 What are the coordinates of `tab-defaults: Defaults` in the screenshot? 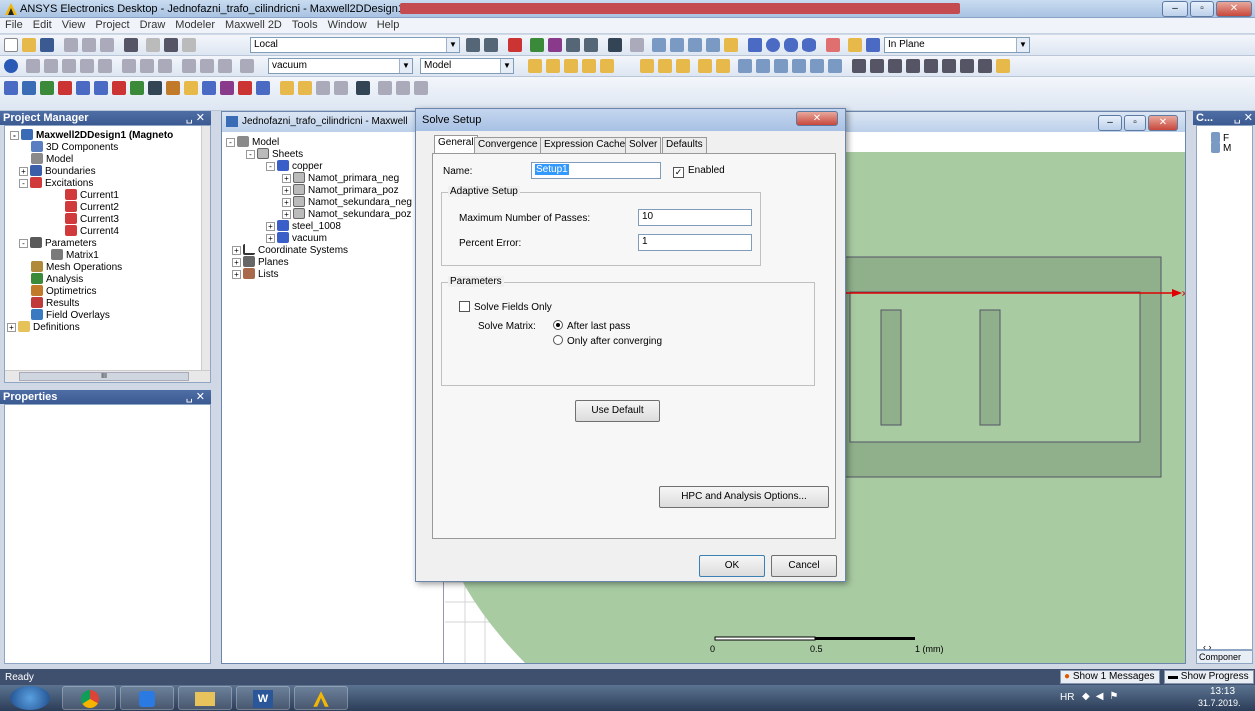 It's located at (684, 145).